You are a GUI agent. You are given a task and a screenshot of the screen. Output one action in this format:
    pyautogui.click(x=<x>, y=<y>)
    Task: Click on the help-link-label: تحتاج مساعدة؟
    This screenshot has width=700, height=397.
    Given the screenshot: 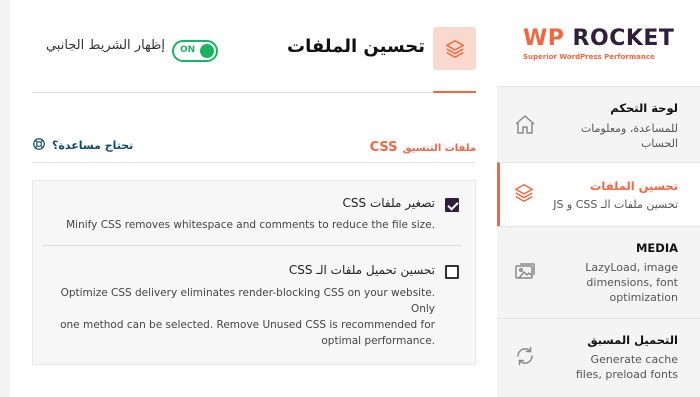 What is the action you would take?
    pyautogui.click(x=93, y=145)
    